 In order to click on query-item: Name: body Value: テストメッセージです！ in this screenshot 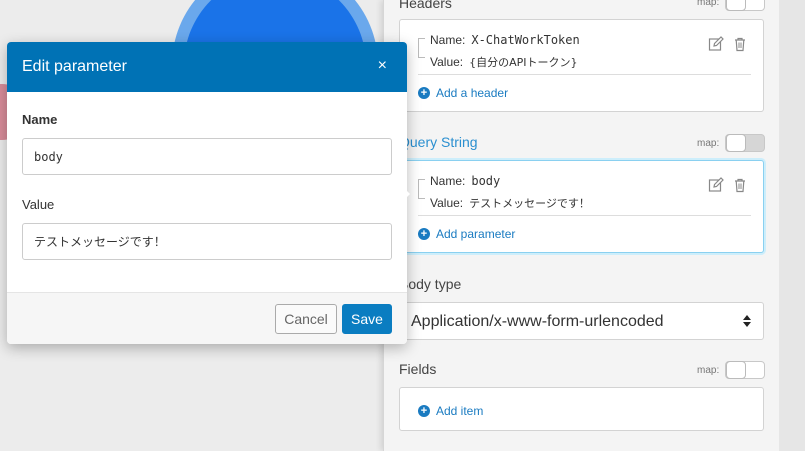, I will do `click(583, 193)`.